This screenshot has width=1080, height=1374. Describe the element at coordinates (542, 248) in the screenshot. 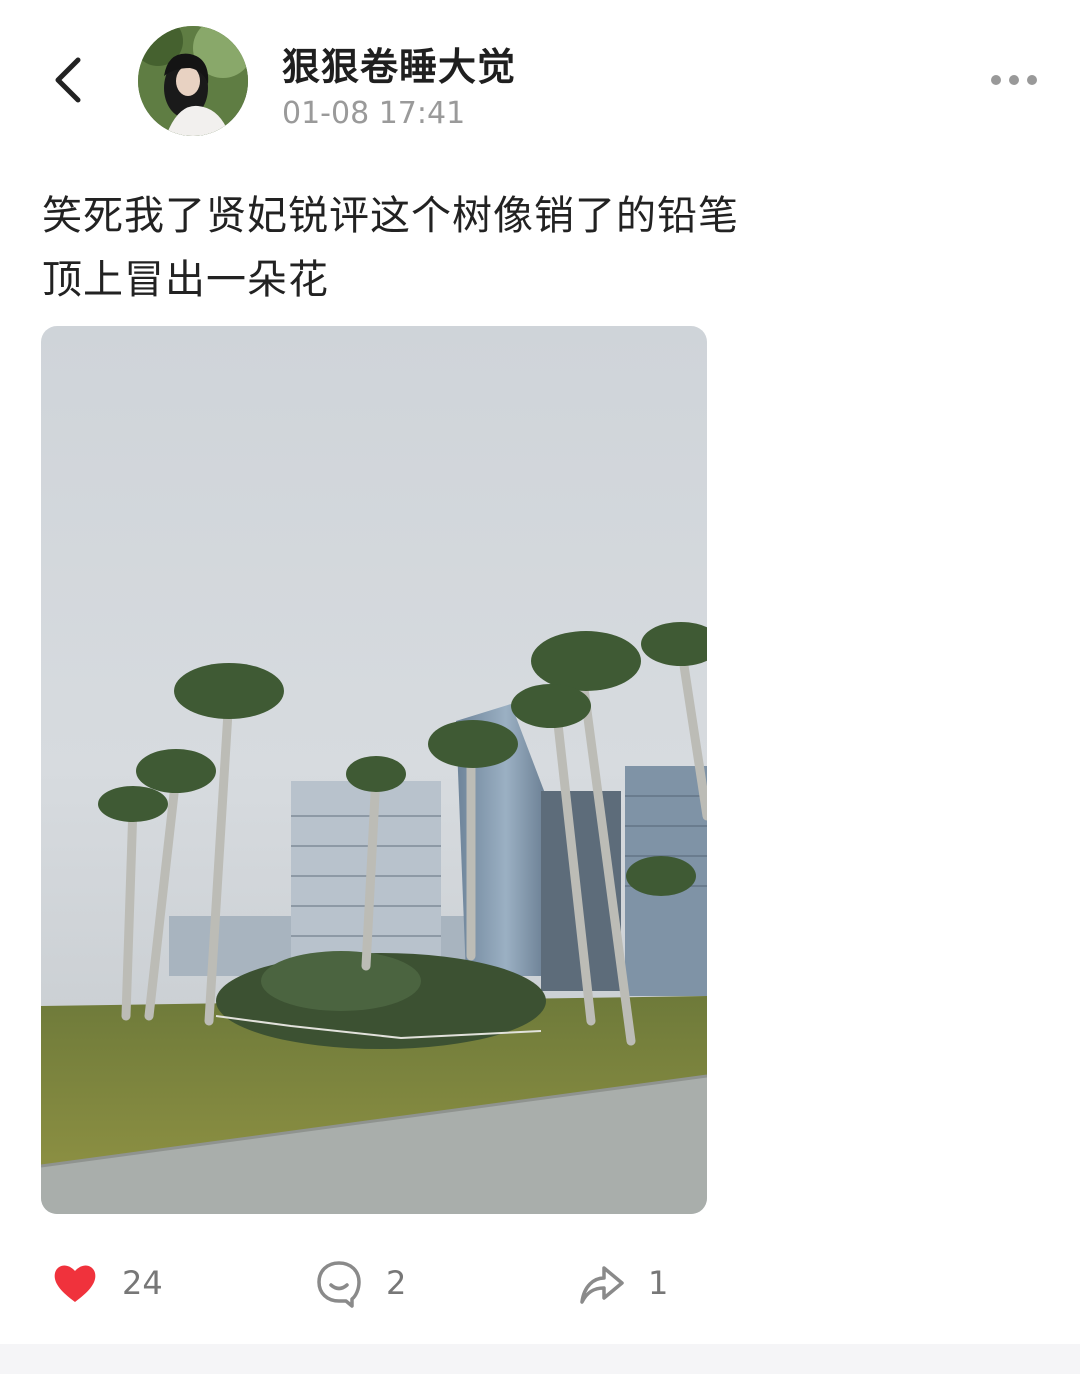

I see `post-text: 笑死我了贤妃锐评这个树像销了的铅笔 顶上冒出一朵花` at that location.